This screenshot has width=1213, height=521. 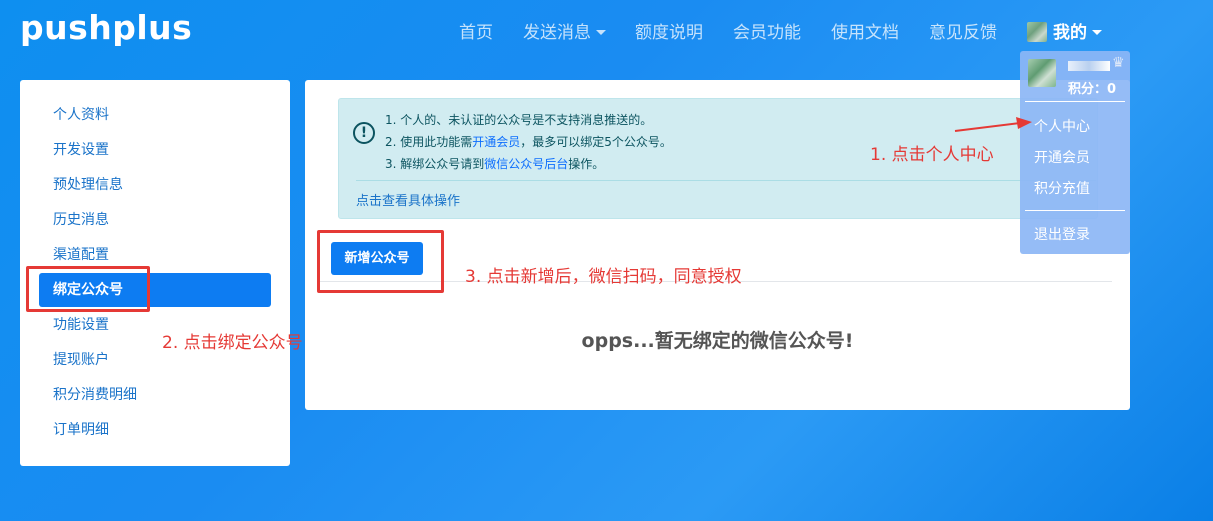 What do you see at coordinates (932, 155) in the screenshot?
I see `annotation-step-1: 1. 点击个人中心` at bounding box center [932, 155].